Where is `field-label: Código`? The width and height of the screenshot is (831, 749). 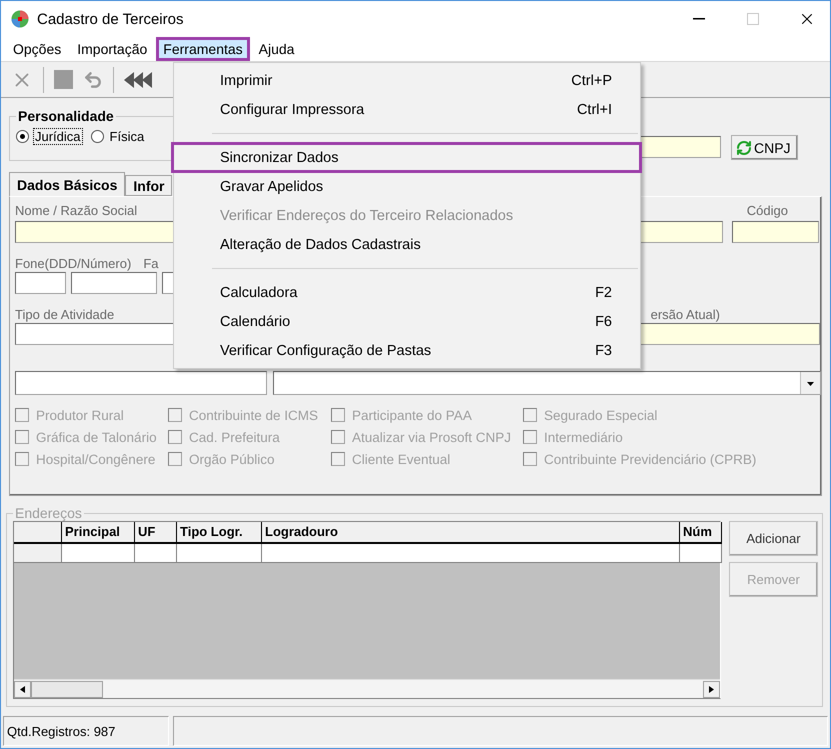
field-label: Código is located at coordinates (767, 210).